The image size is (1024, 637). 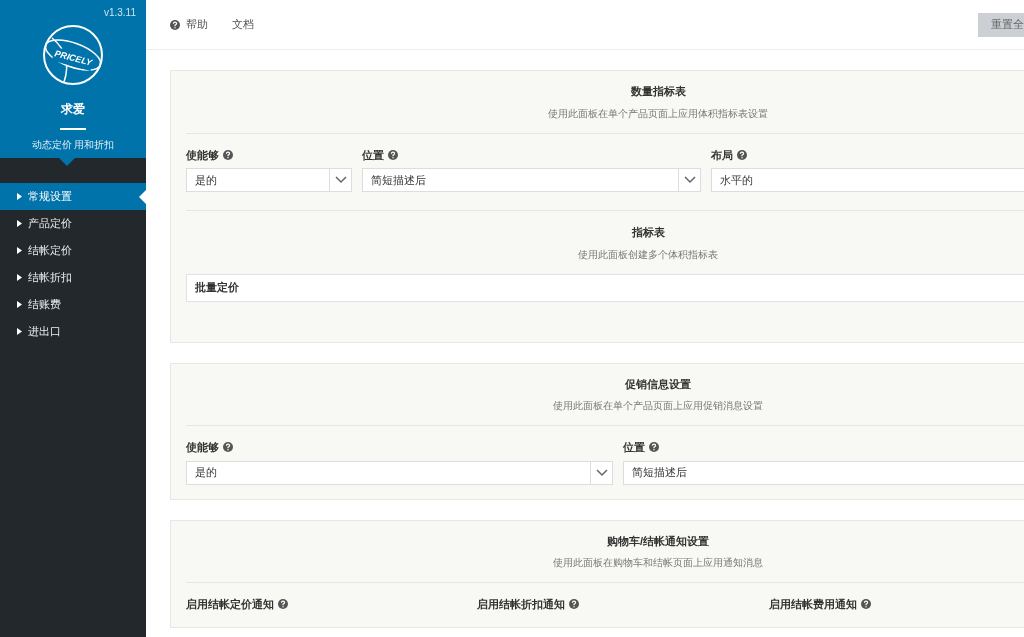 I want to click on sidebar-item: 结账费, so click(x=73, y=304).